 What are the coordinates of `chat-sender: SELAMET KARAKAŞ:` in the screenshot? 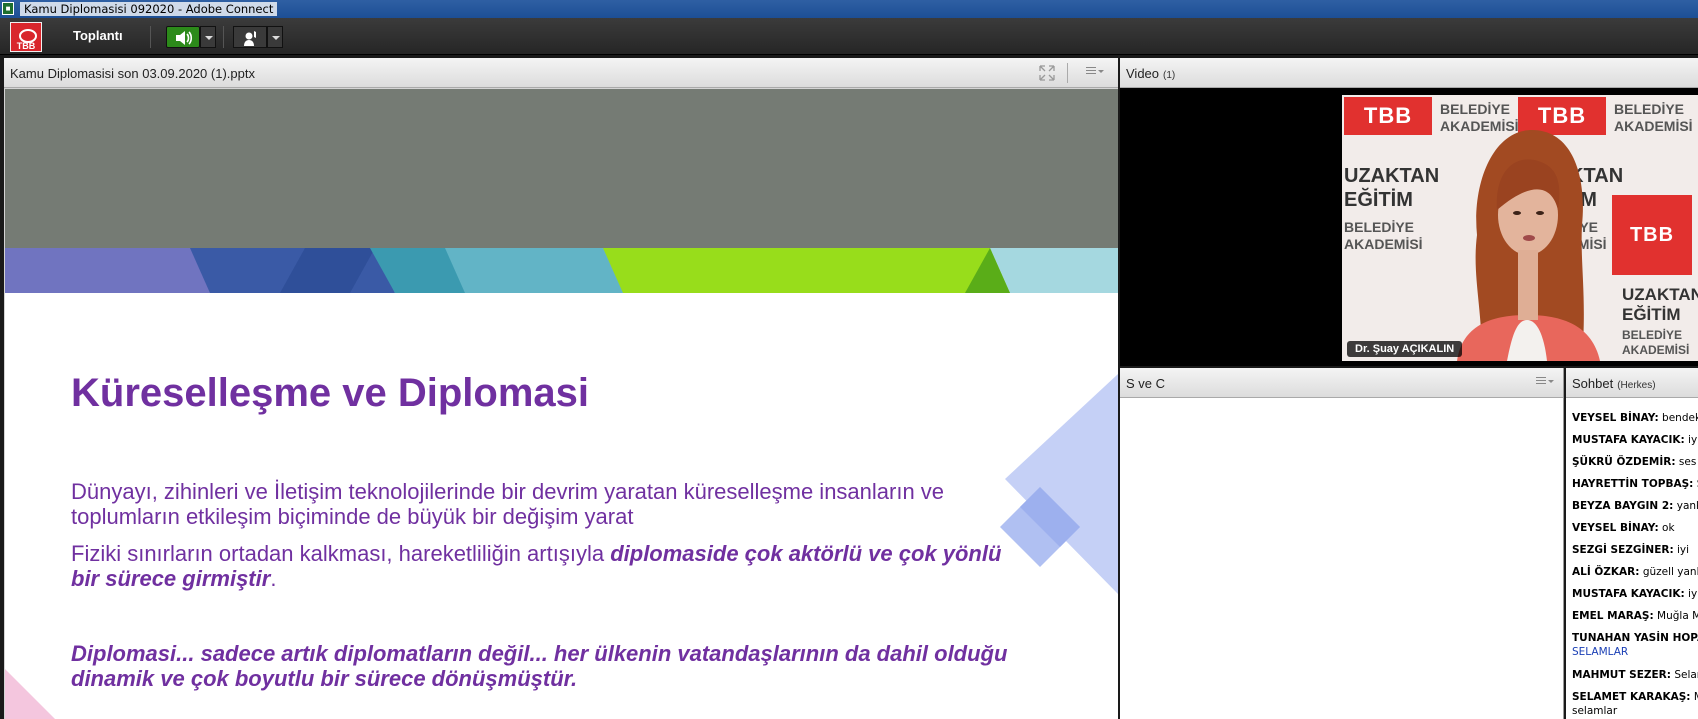 It's located at (1631, 697).